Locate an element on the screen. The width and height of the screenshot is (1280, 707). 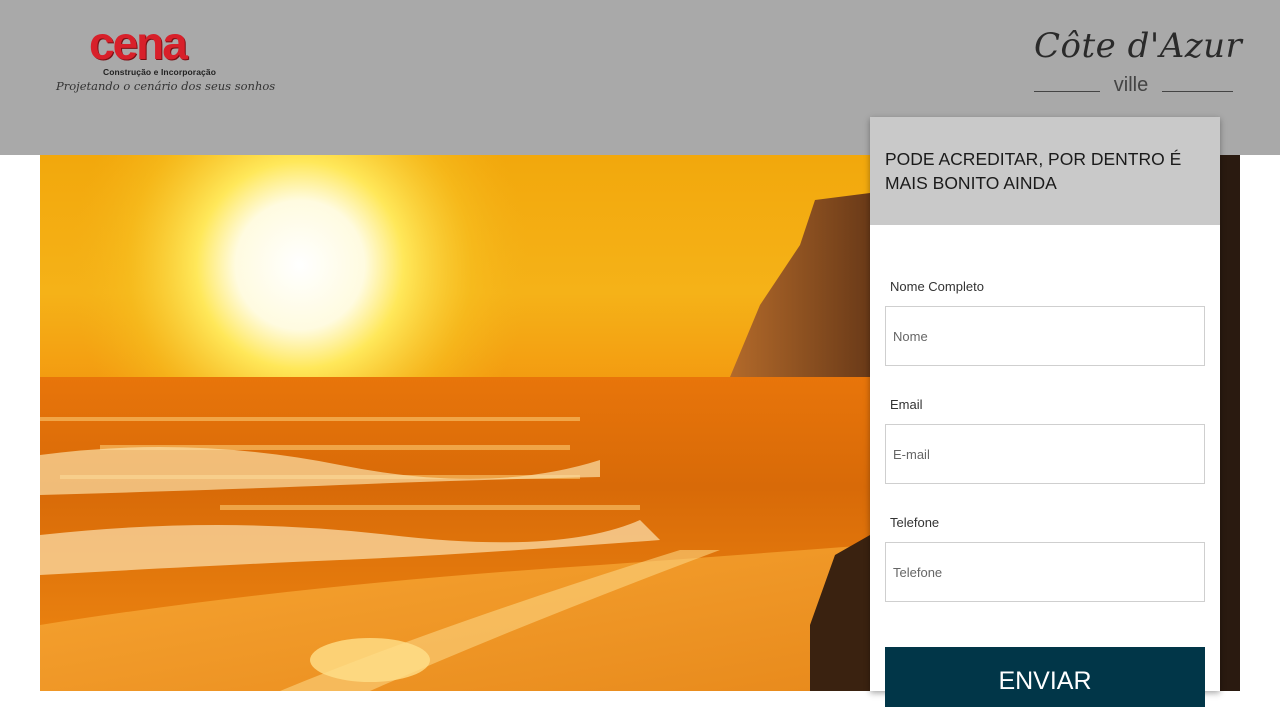
cote-dazur-logo: Côte d'Azur ville is located at coordinates (1136, 62).